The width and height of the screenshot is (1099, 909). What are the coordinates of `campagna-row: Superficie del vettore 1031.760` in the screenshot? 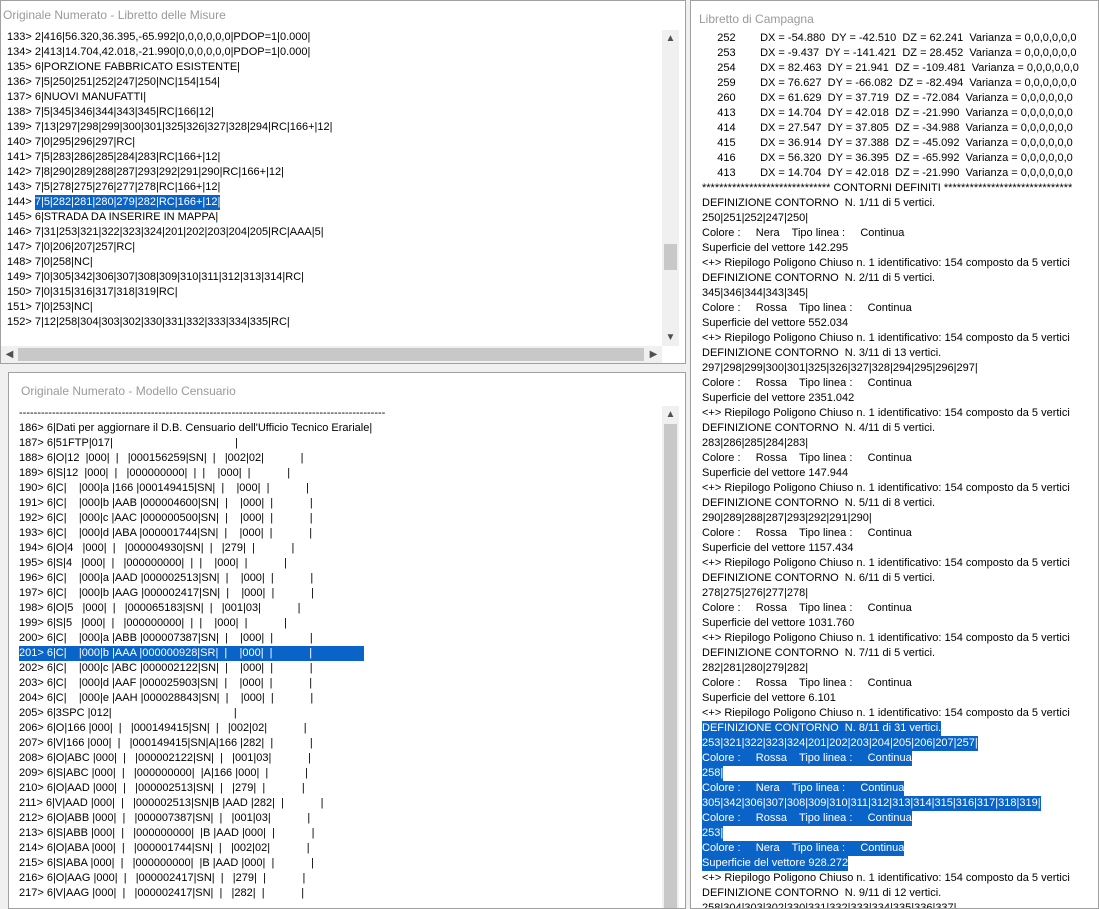 It's located at (899, 623).